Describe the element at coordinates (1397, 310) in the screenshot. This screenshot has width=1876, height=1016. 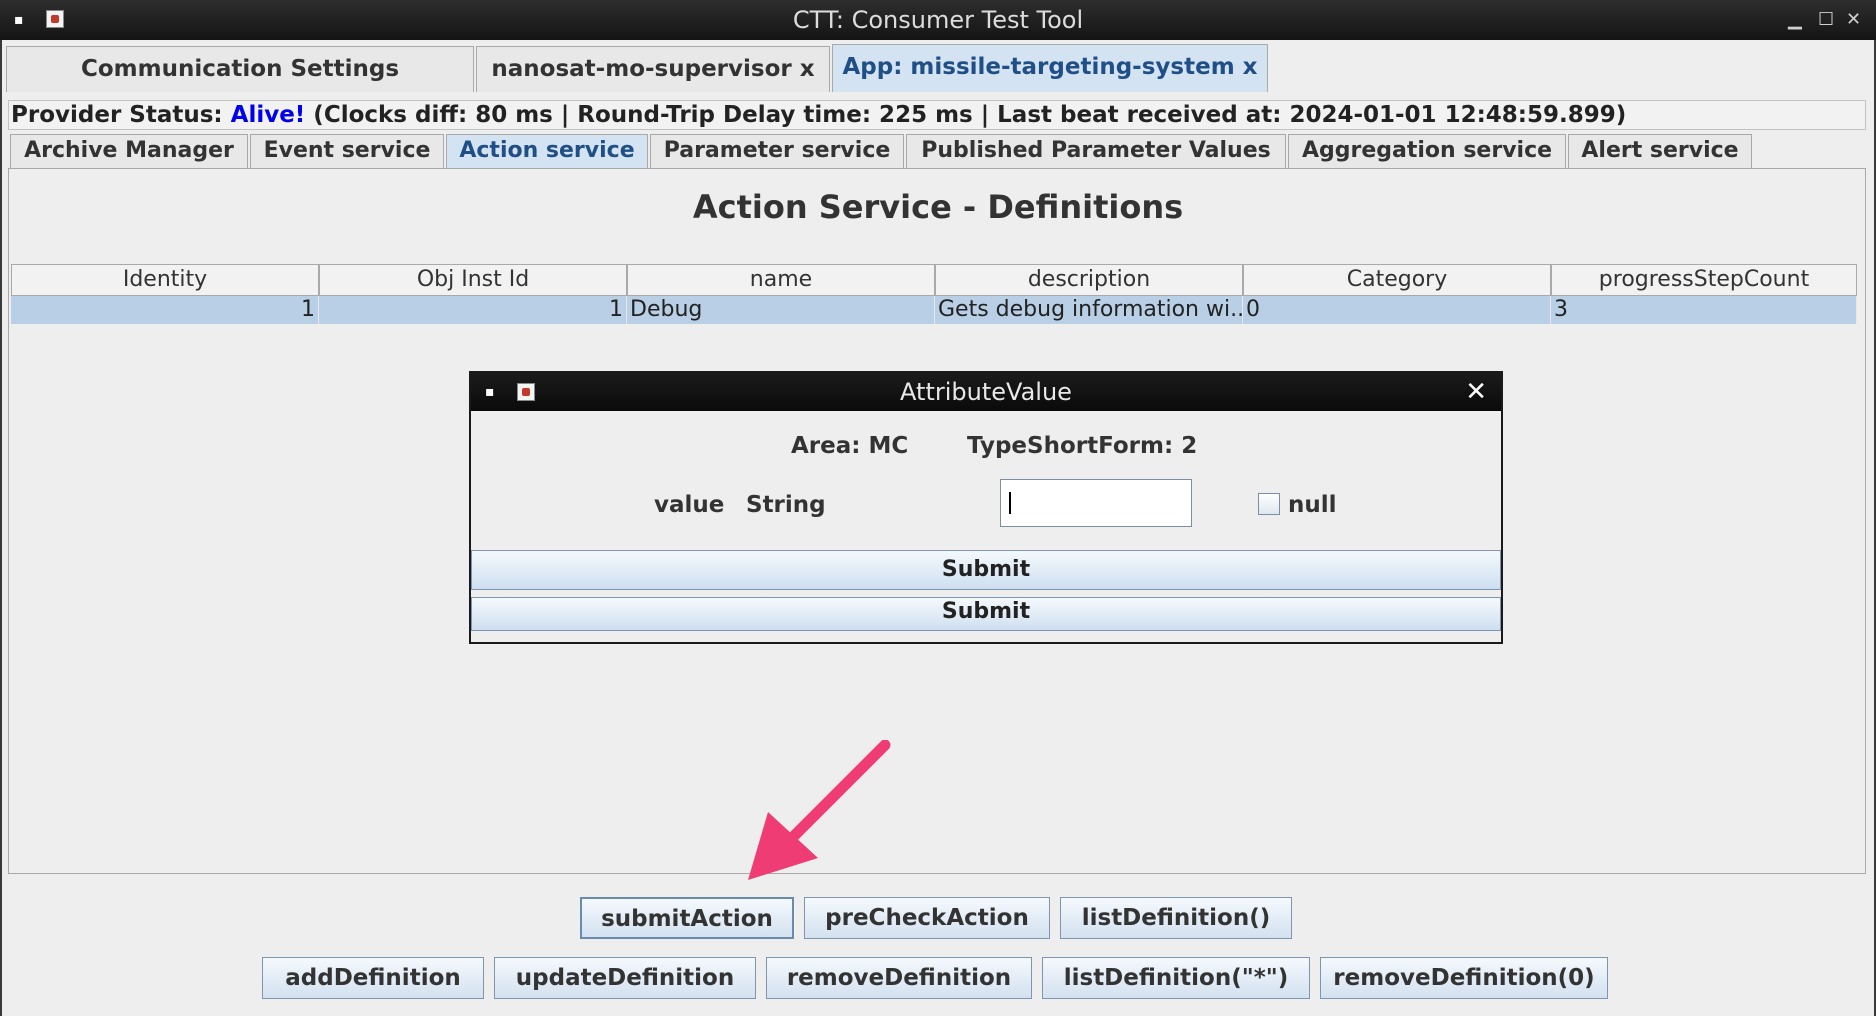
I see `cell-category: 0` at that location.